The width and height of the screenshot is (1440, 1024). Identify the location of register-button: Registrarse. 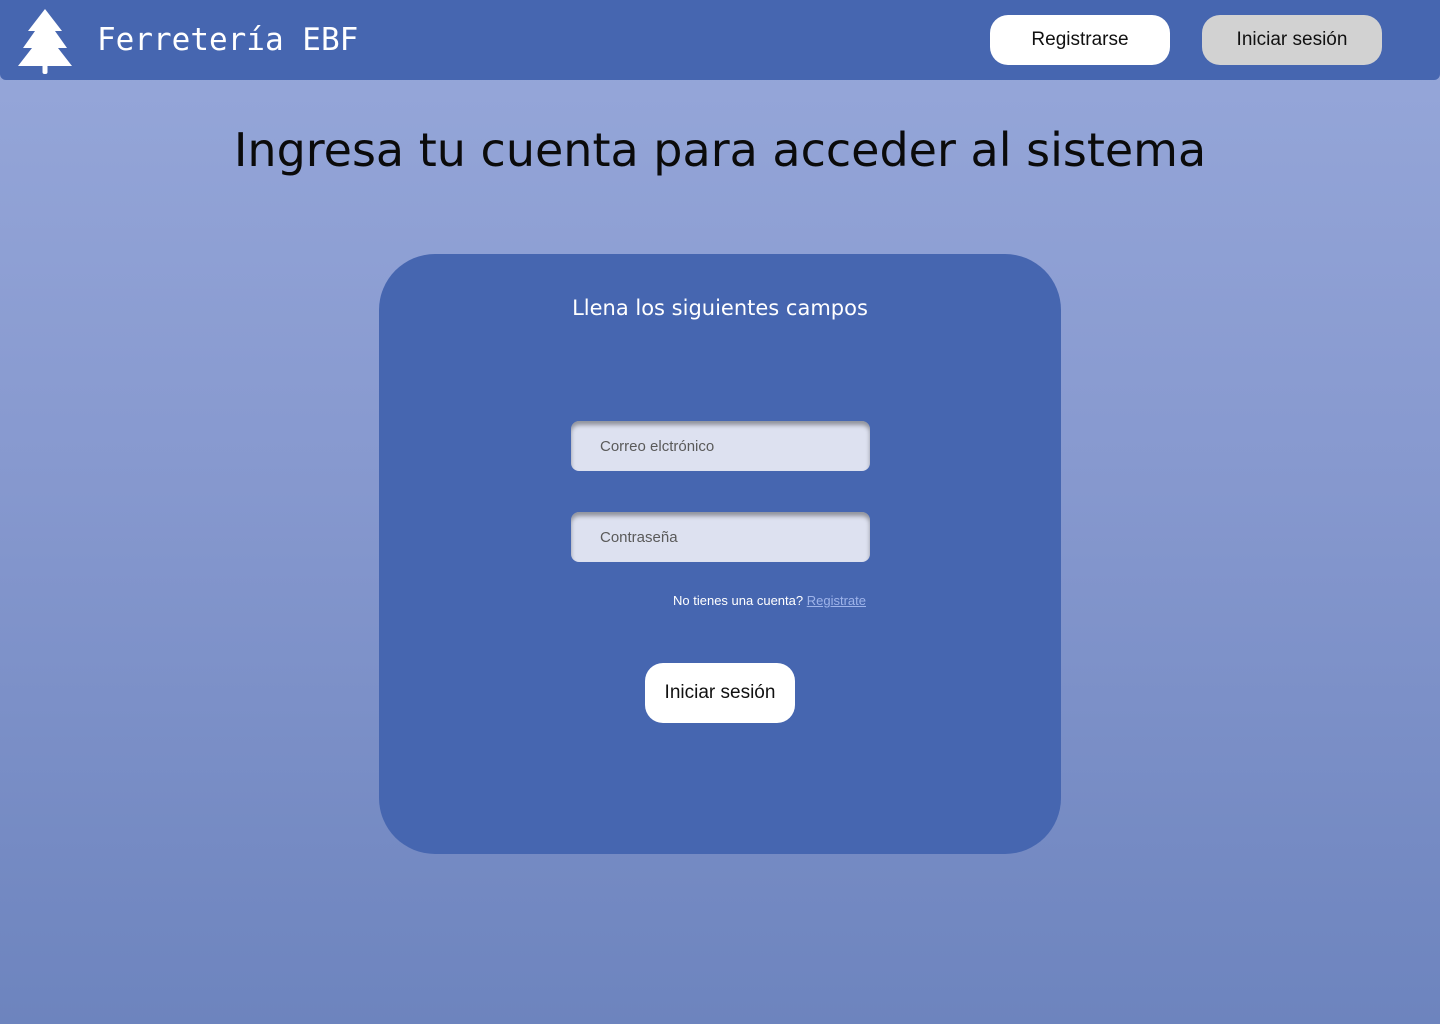
(1080, 40).